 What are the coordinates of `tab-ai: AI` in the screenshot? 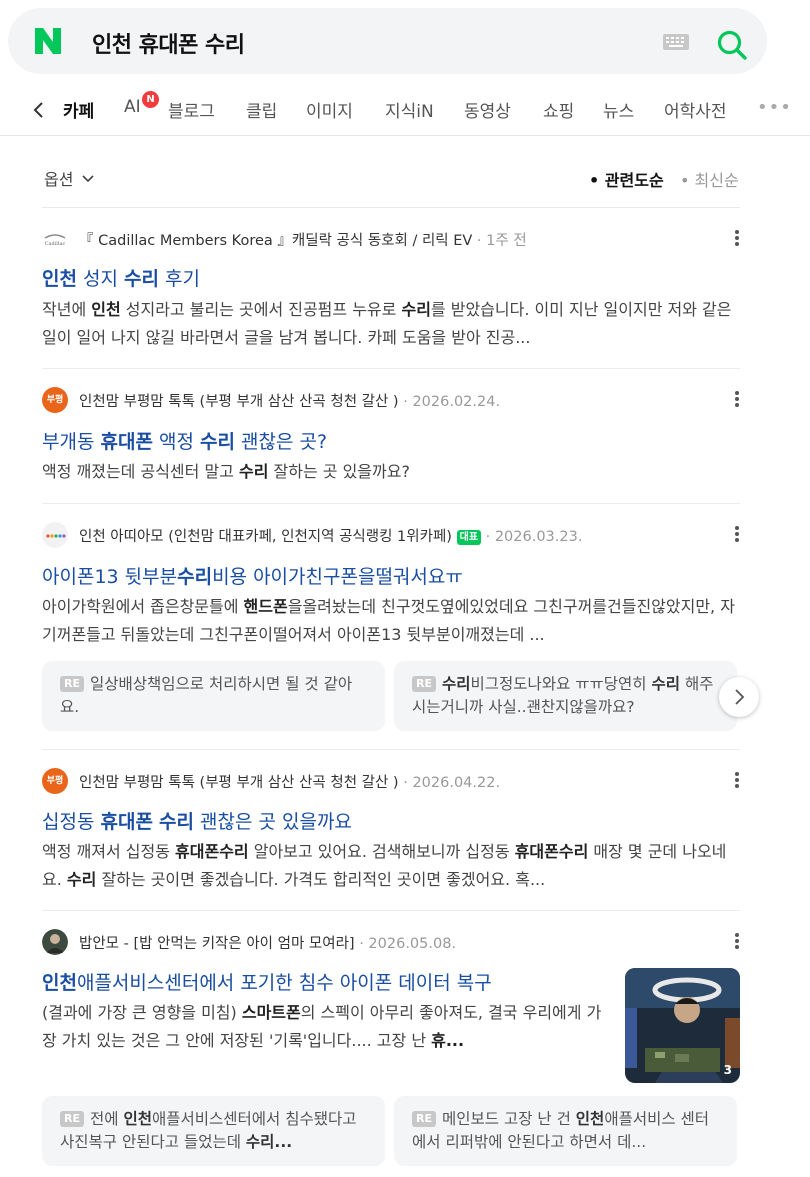 It's located at (132, 107).